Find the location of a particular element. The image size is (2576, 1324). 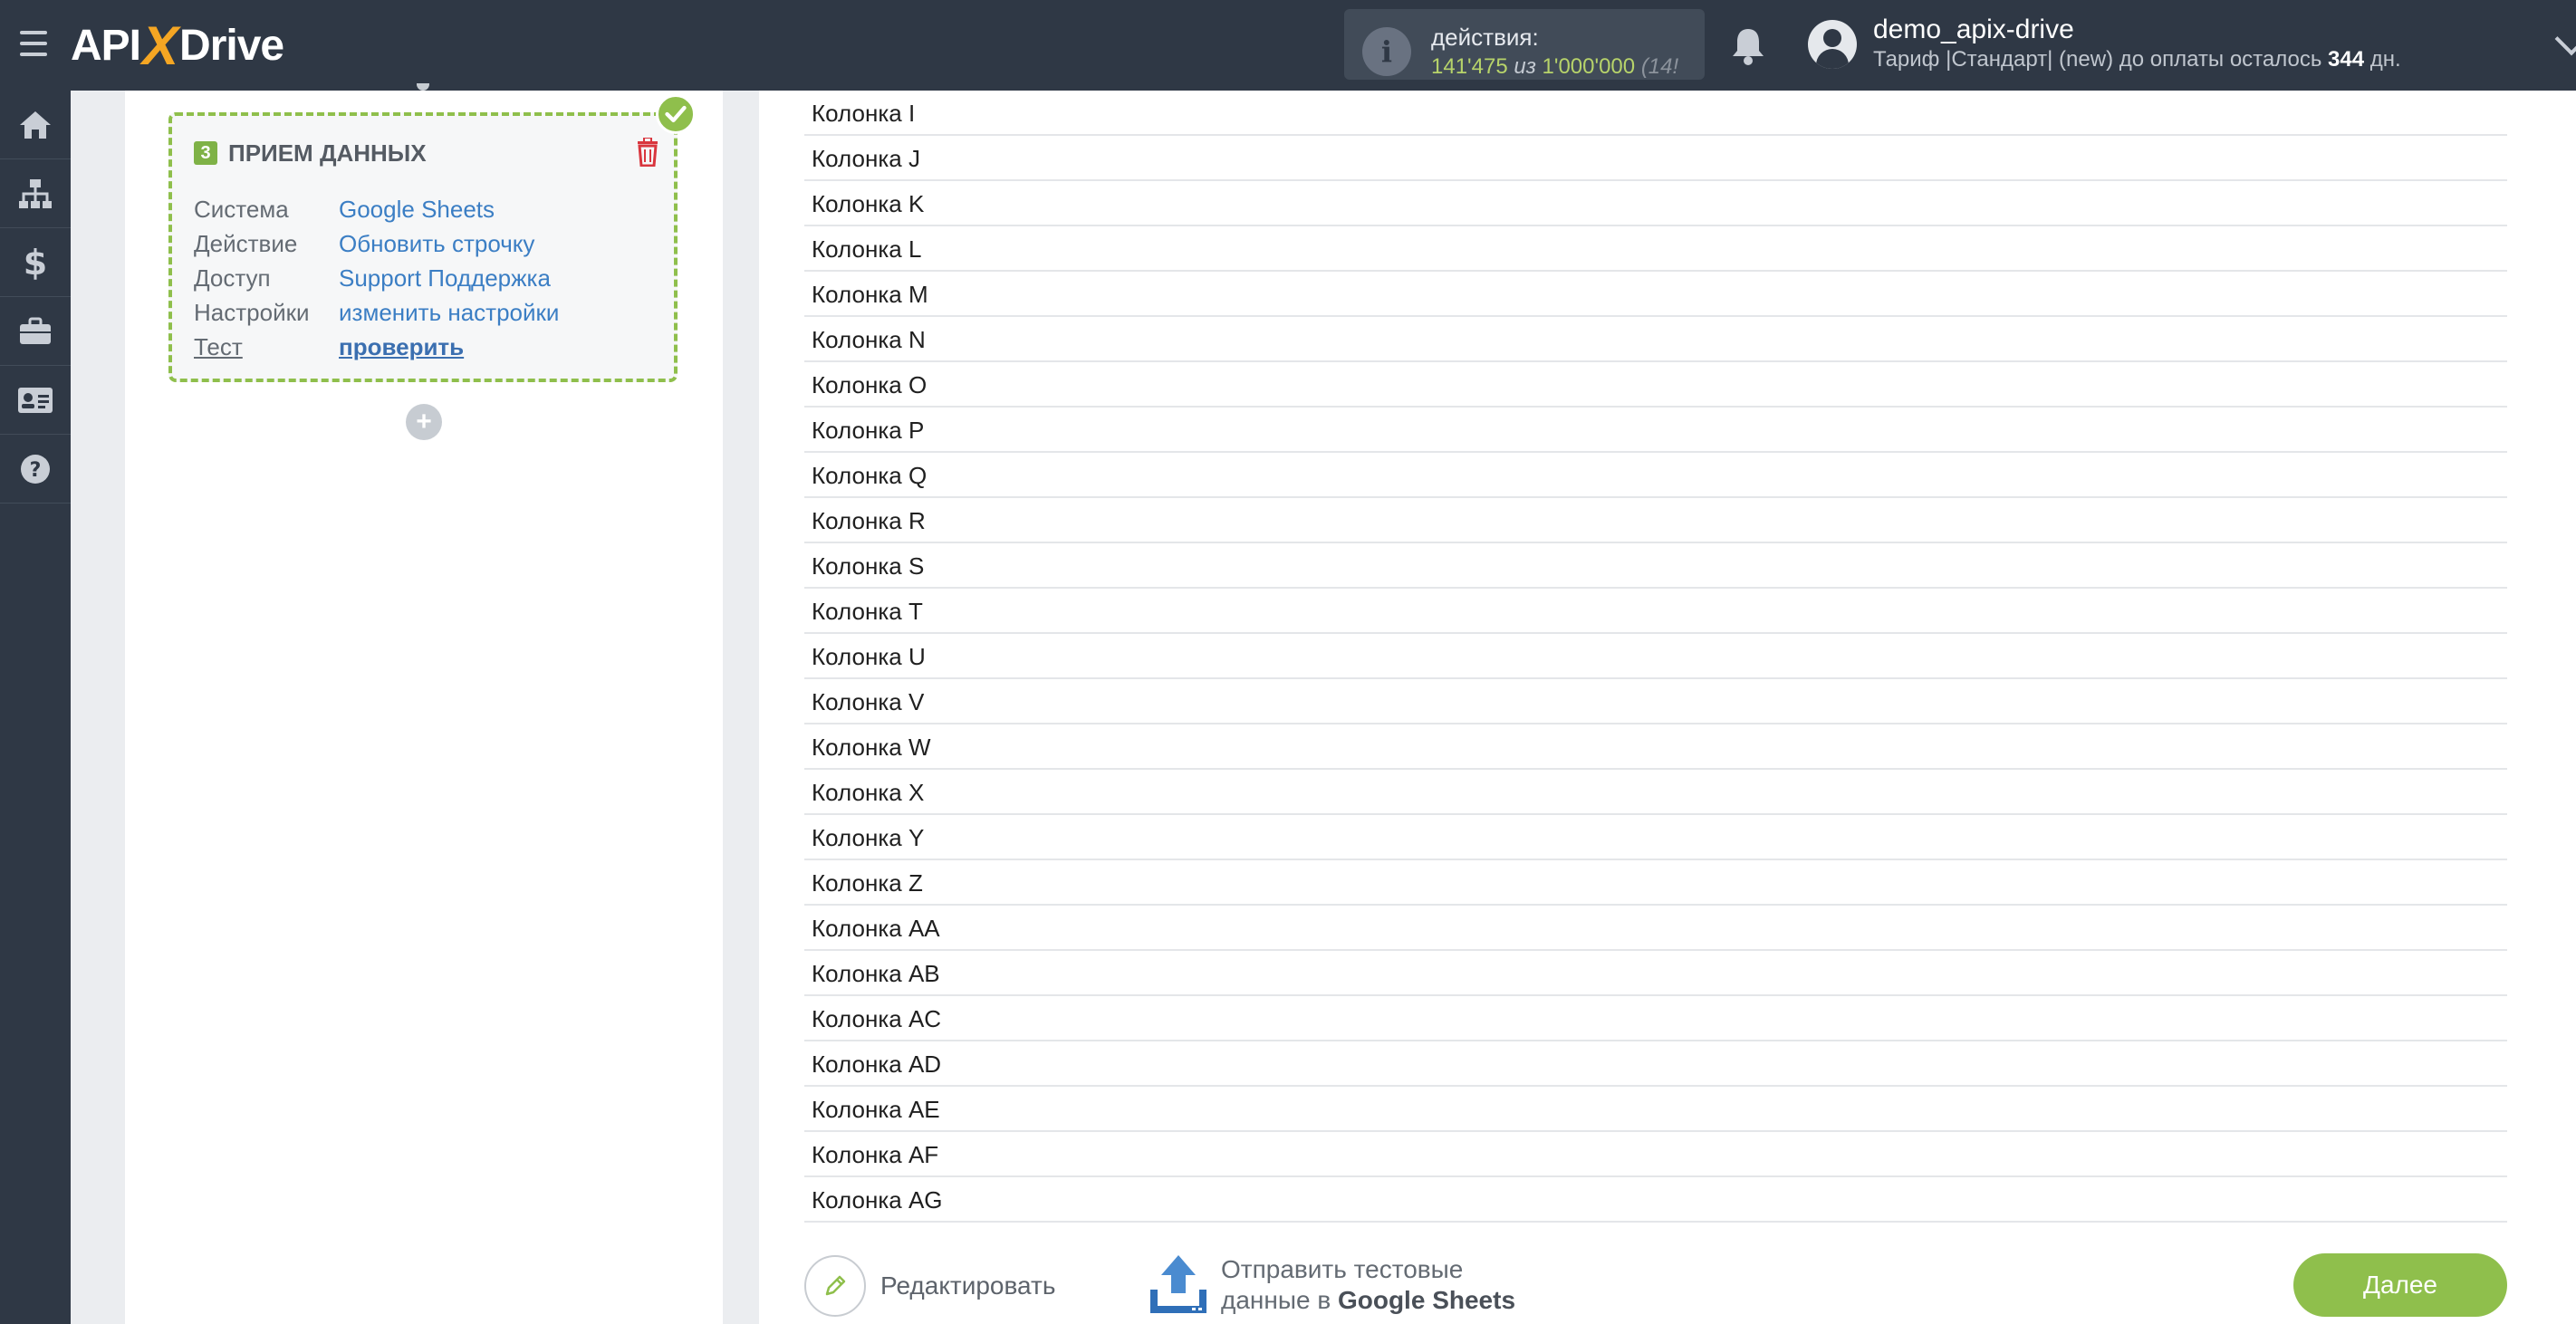

system-link: Google Sheets is located at coordinates (417, 210).